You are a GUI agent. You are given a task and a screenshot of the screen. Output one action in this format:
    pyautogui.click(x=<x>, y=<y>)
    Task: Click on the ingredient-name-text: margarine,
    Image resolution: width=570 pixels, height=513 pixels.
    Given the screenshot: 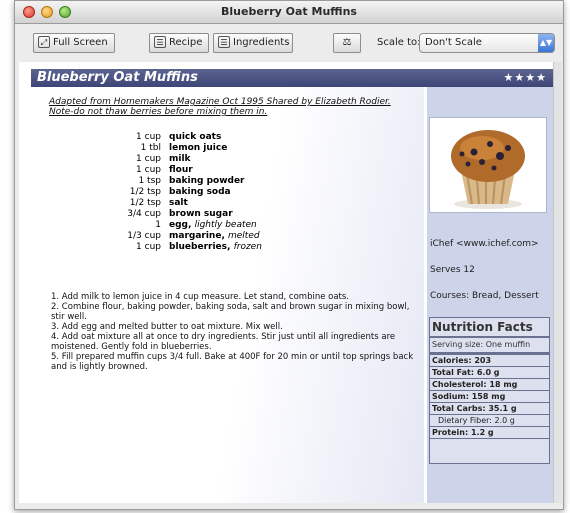 What is the action you would take?
    pyautogui.click(x=197, y=236)
    